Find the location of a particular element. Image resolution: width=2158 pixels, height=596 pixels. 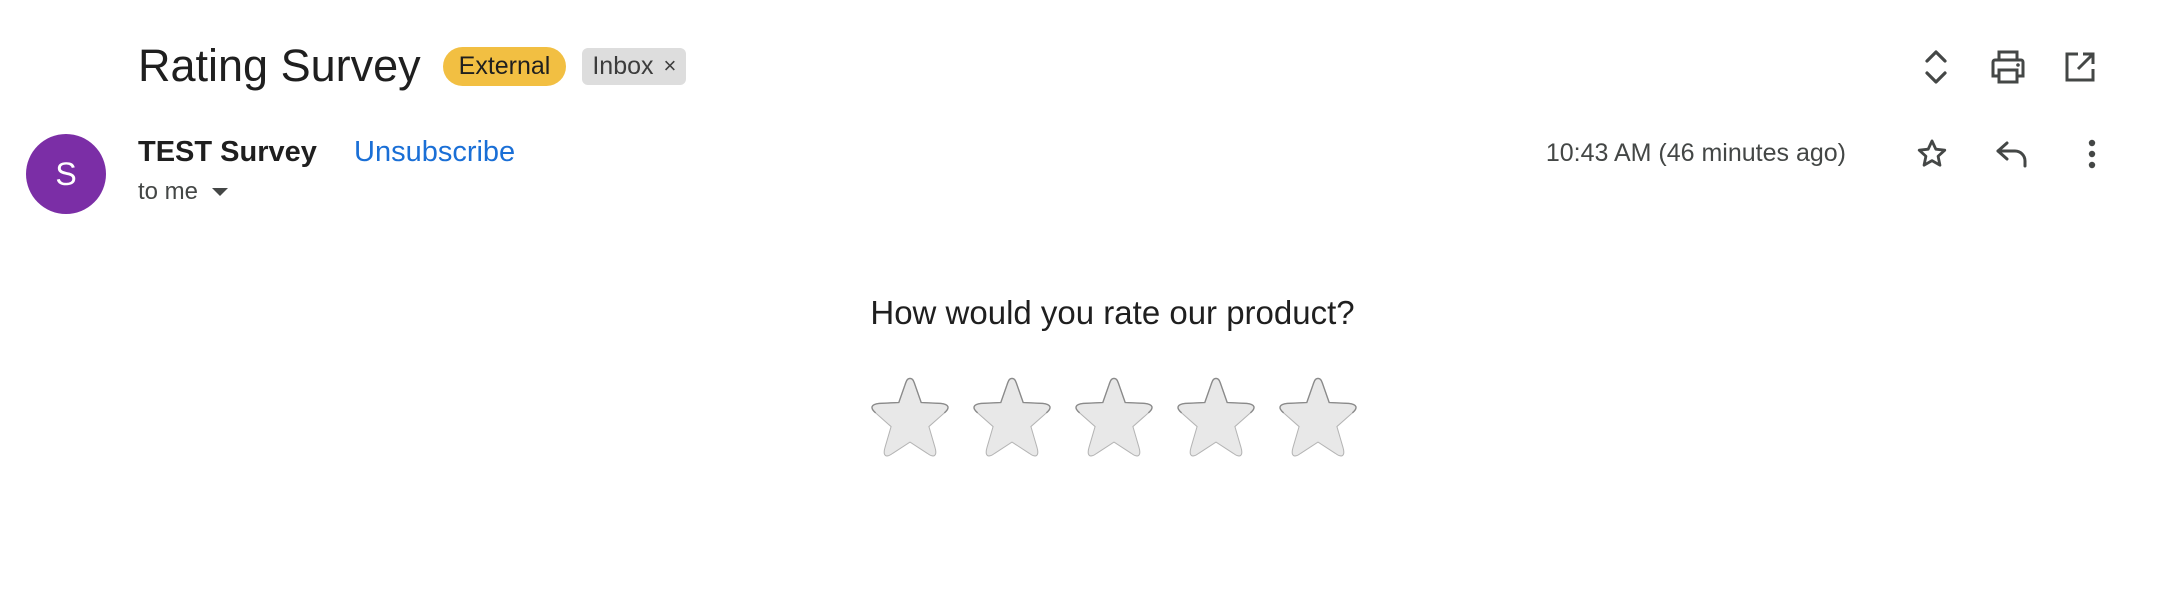

reply-icon is located at coordinates (2012, 154).